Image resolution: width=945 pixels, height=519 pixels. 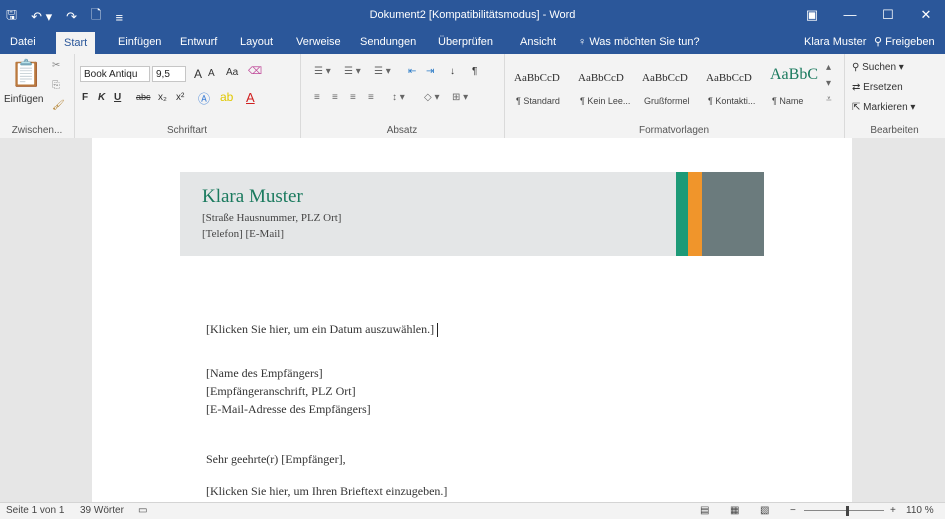 What do you see at coordinates (353, 97) in the screenshot?
I see `align-right-icon: ≡` at bounding box center [353, 97].